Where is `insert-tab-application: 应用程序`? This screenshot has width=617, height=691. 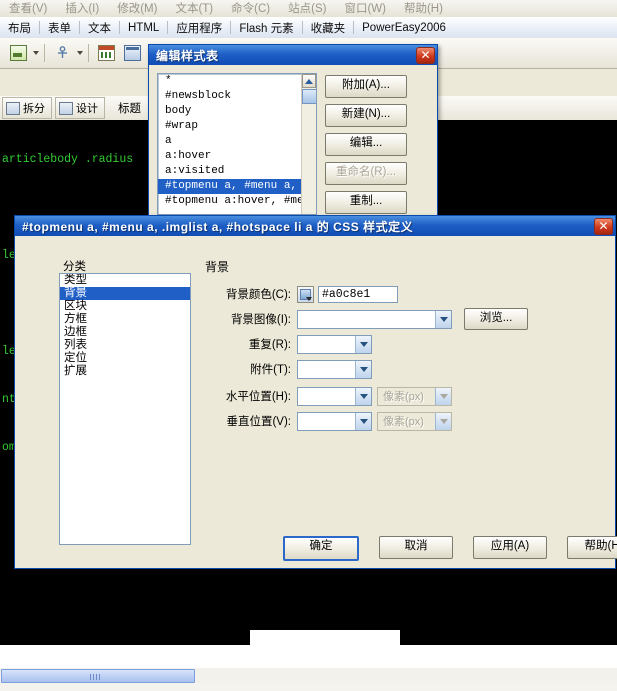
insert-tab-application: 应用程序 is located at coordinates (199, 28).